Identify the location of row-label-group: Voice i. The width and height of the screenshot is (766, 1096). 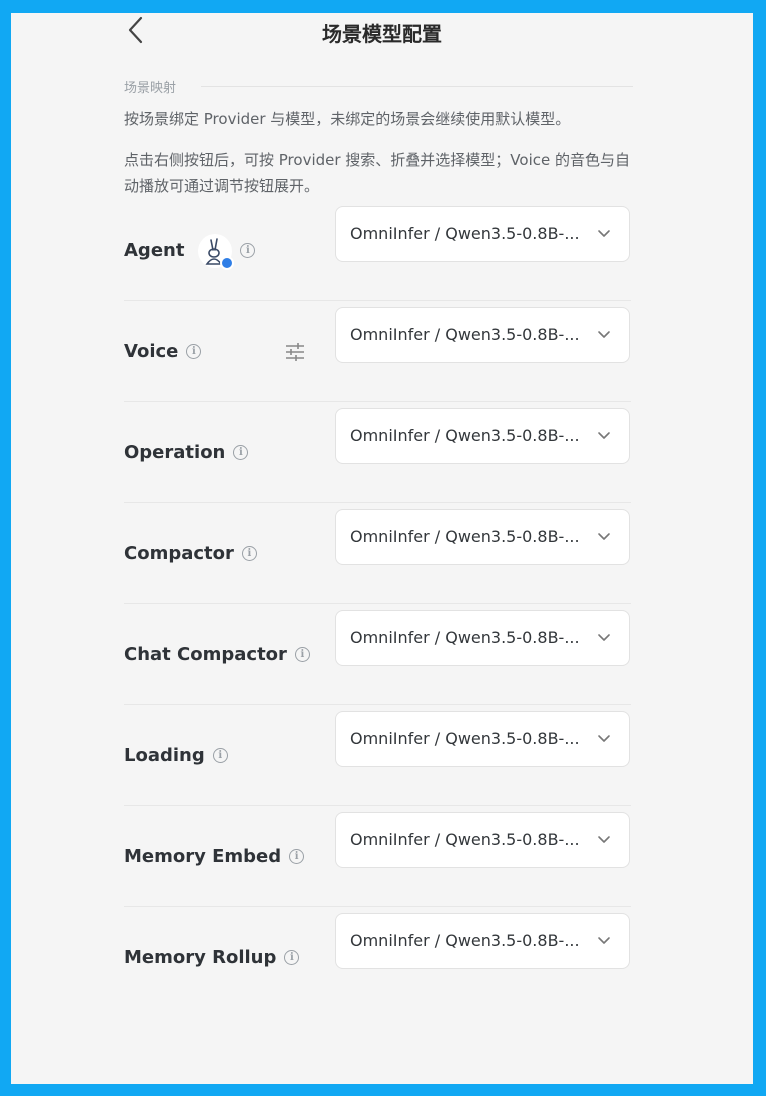
(163, 351).